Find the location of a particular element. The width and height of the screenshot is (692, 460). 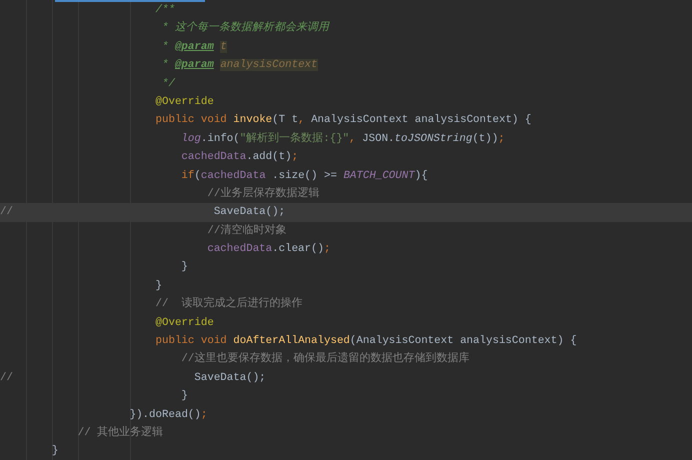

code-text: ( is located at coordinates (197, 176).